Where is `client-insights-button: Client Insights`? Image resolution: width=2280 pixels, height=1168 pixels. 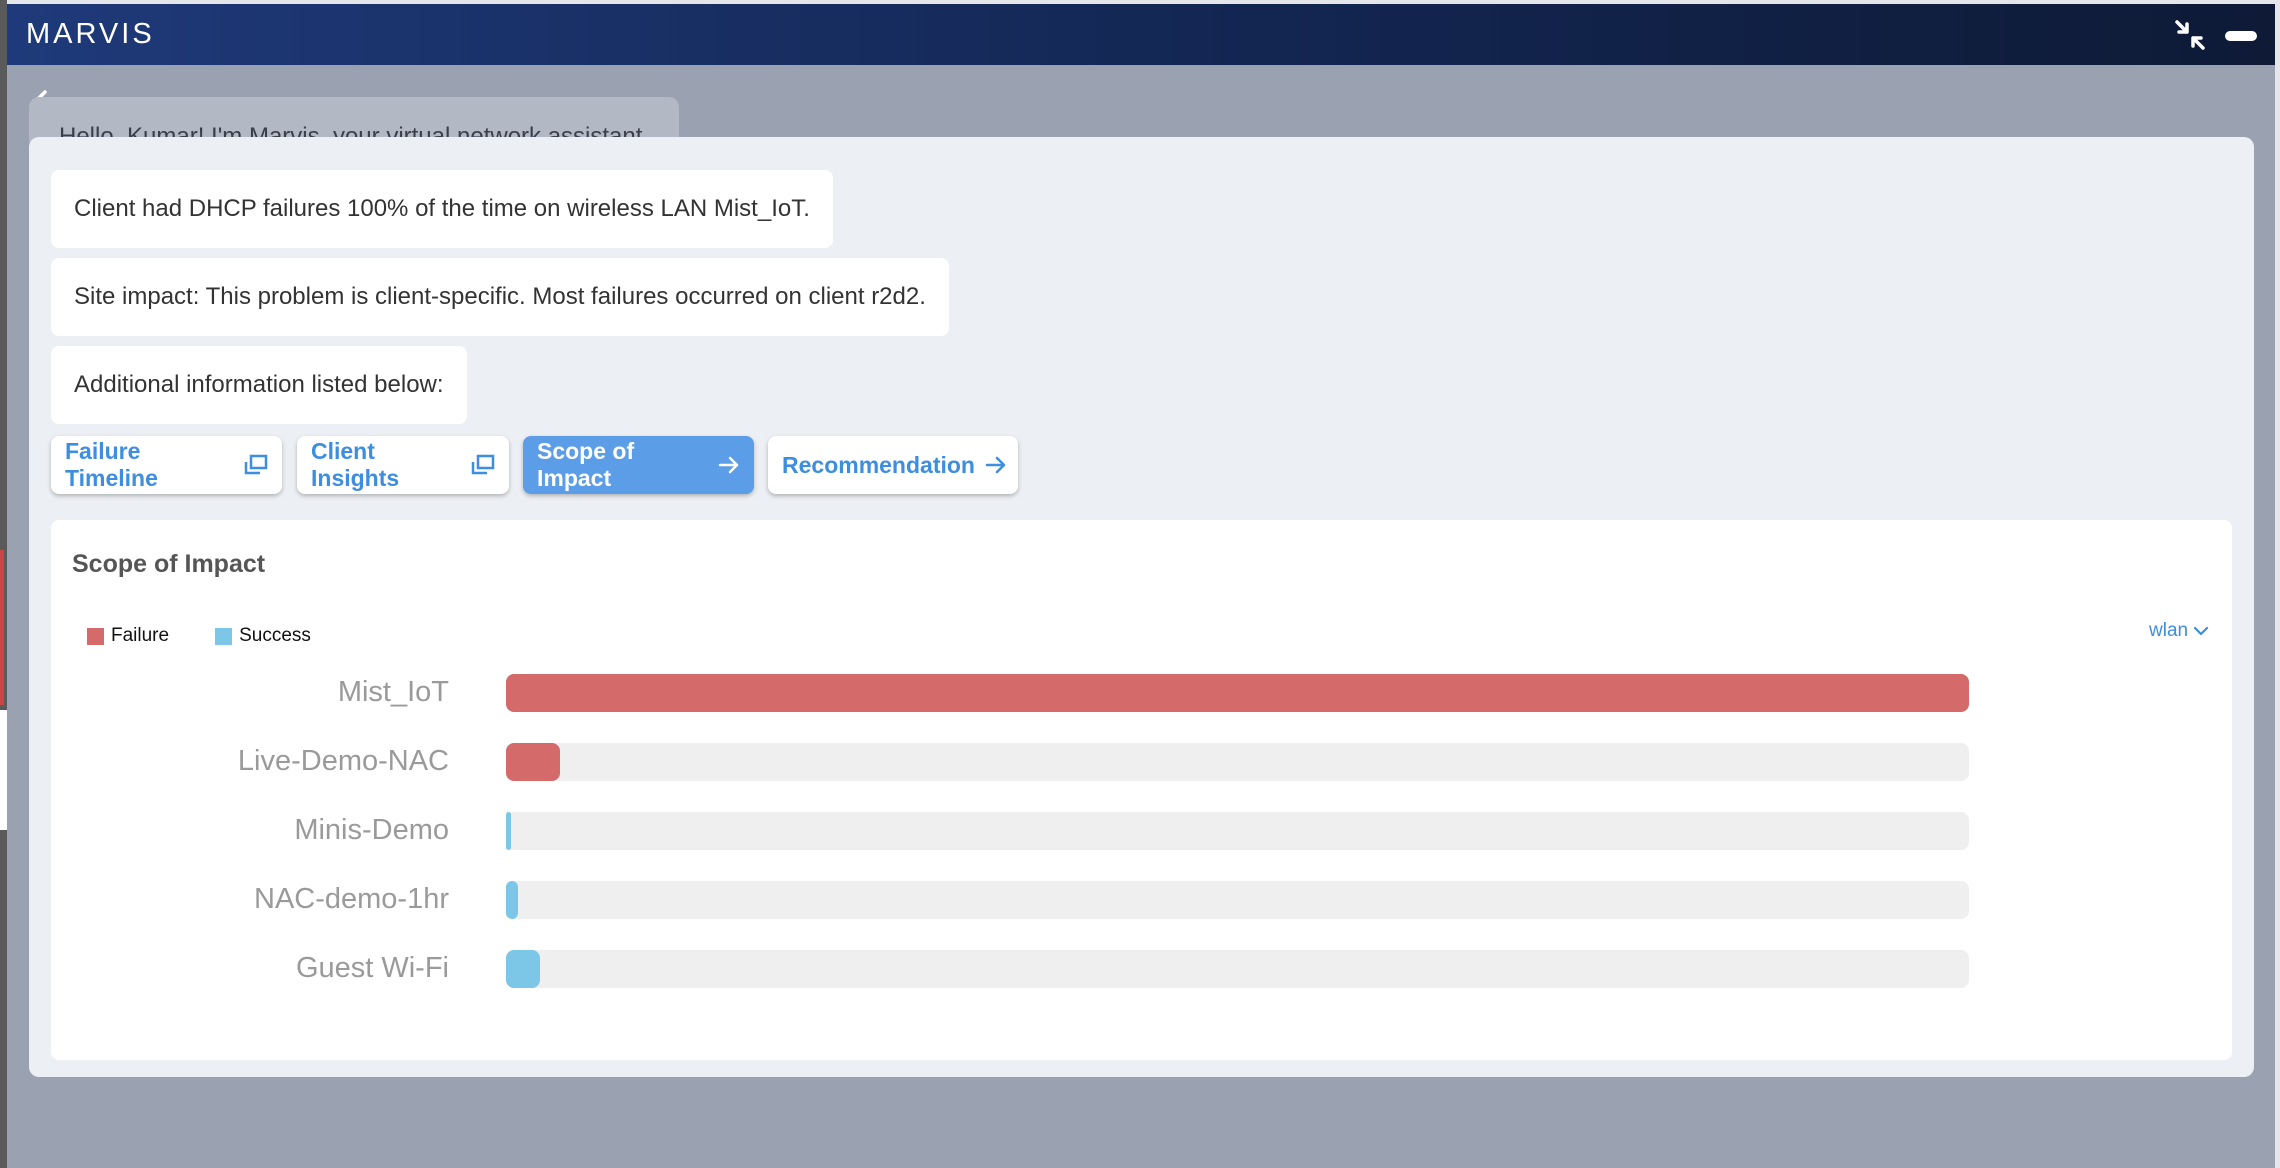
client-insights-button: Client Insights is located at coordinates (403, 465).